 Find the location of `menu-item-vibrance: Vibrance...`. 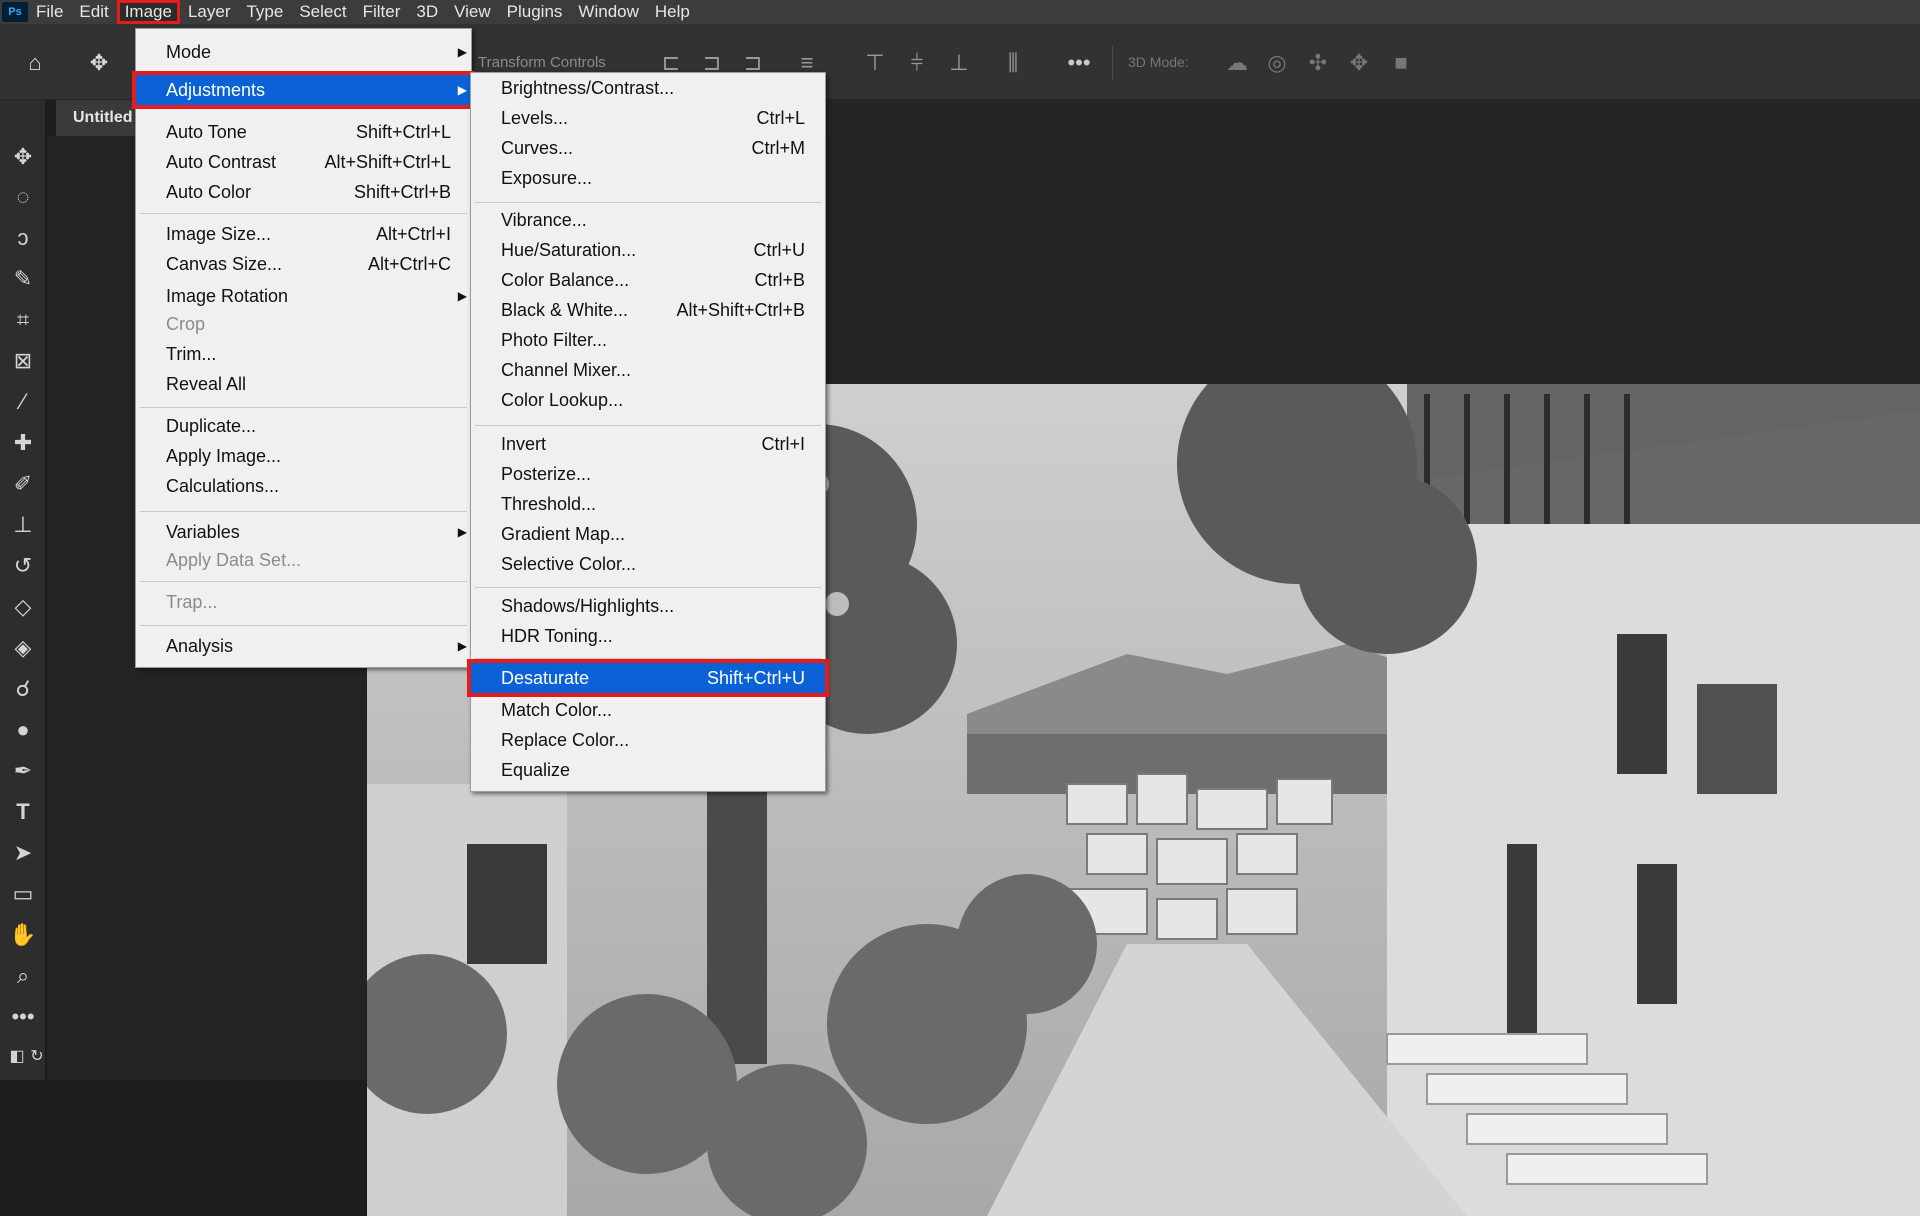

menu-item-vibrance: Vibrance... is located at coordinates (648, 220).